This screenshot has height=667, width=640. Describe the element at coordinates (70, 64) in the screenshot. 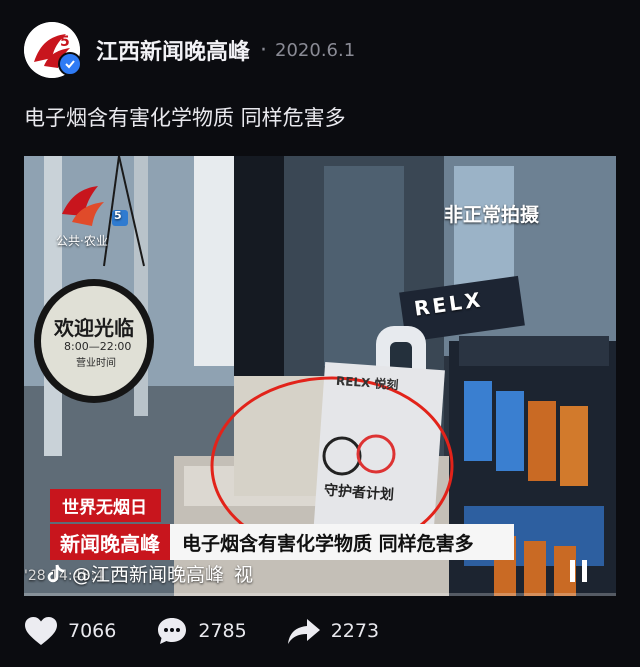

I see `verified-badge-icon` at that location.